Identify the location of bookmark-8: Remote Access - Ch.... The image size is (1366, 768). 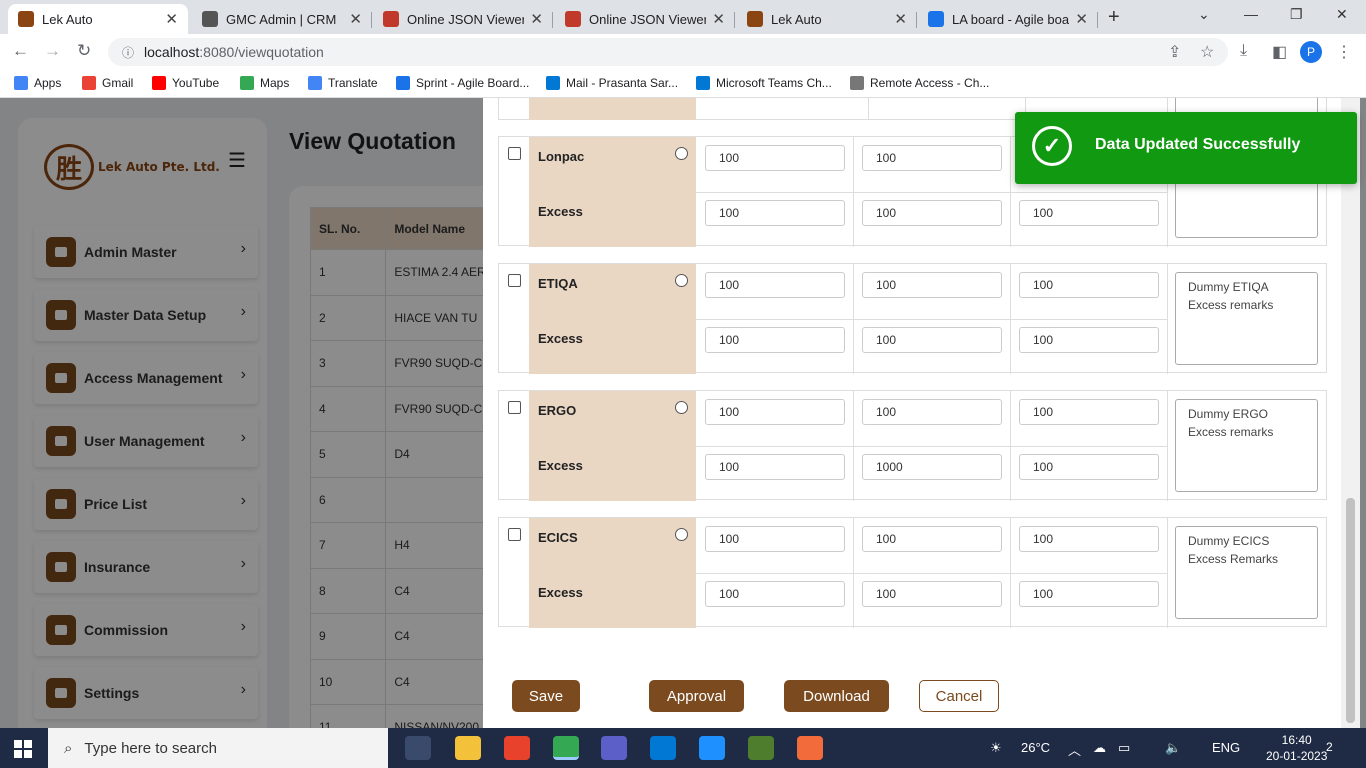
(919, 83).